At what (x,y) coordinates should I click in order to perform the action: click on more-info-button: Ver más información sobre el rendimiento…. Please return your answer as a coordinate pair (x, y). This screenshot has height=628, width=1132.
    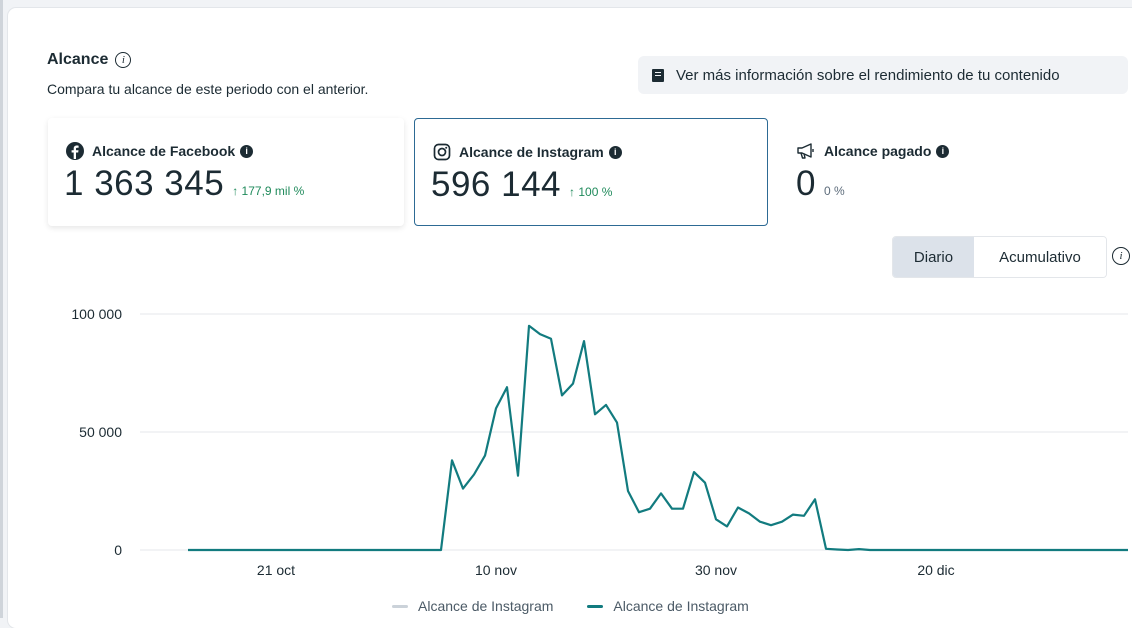
    Looking at the image, I should click on (883, 75).